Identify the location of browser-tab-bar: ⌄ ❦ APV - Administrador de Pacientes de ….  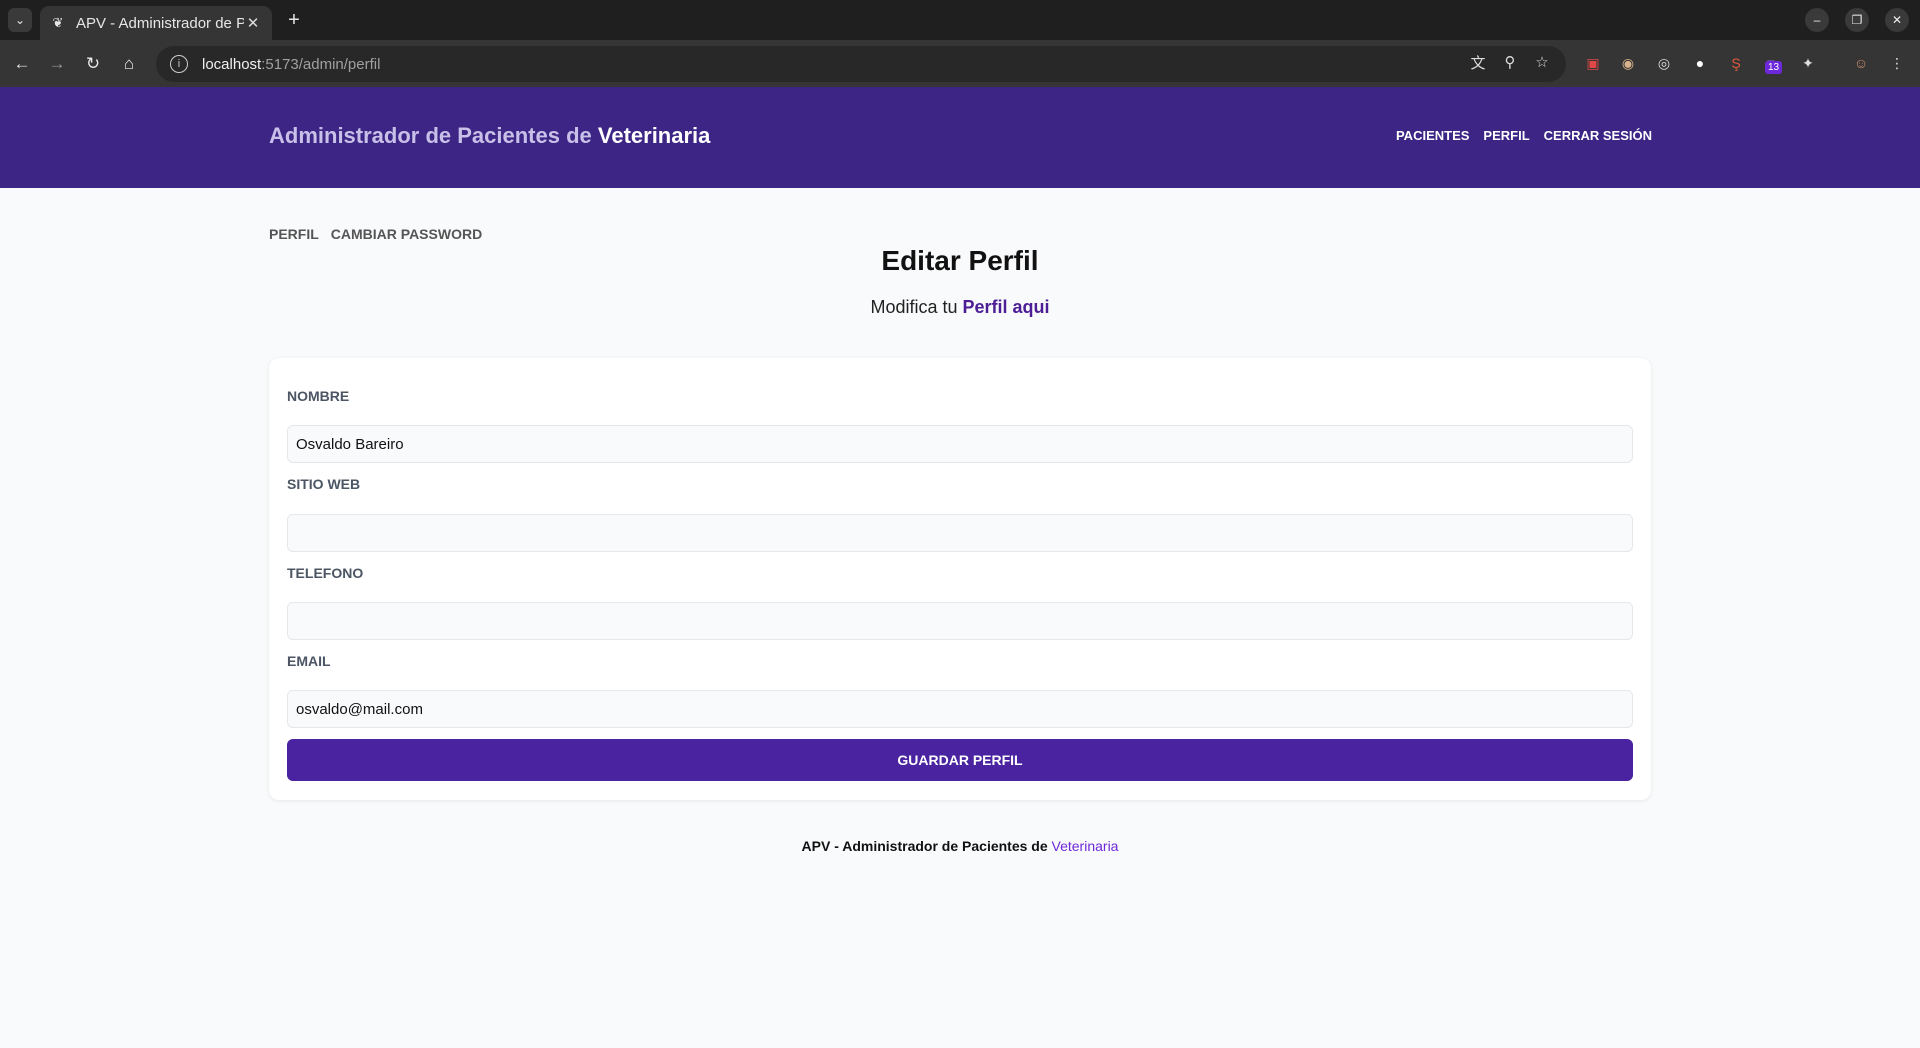
(960, 20).